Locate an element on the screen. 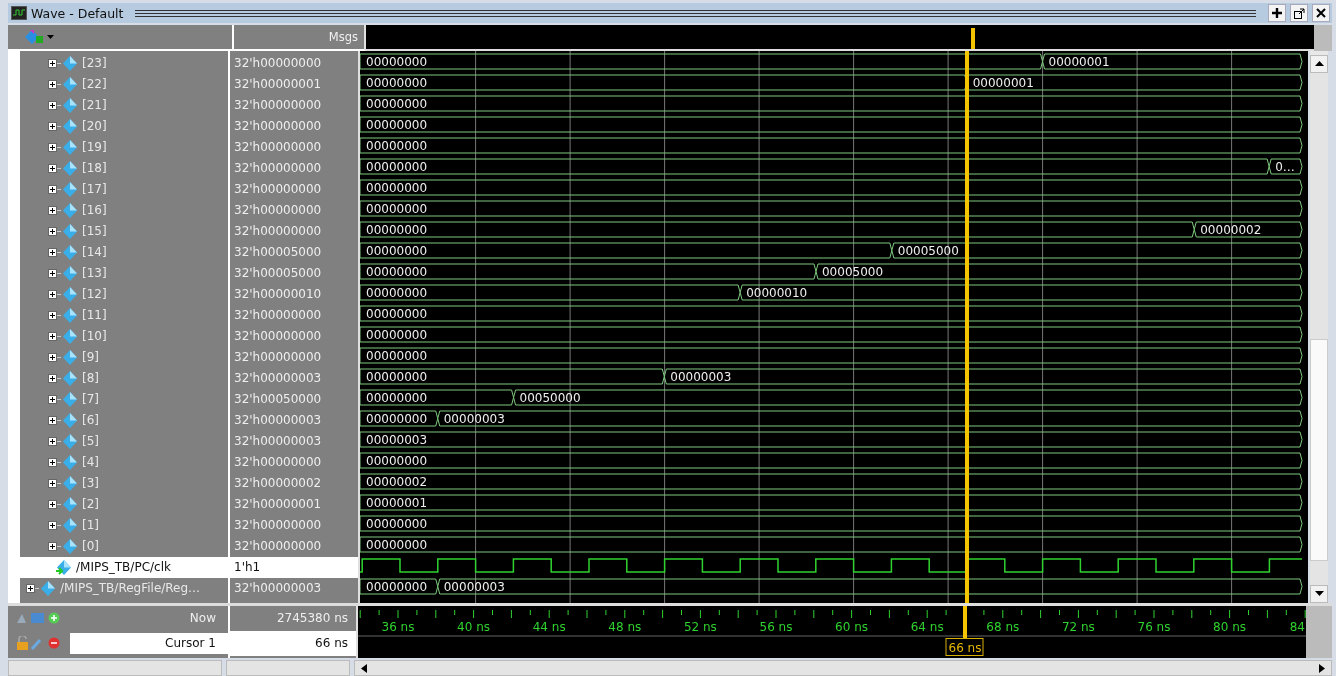  signal-row: [10] is located at coordinates (124, 336).